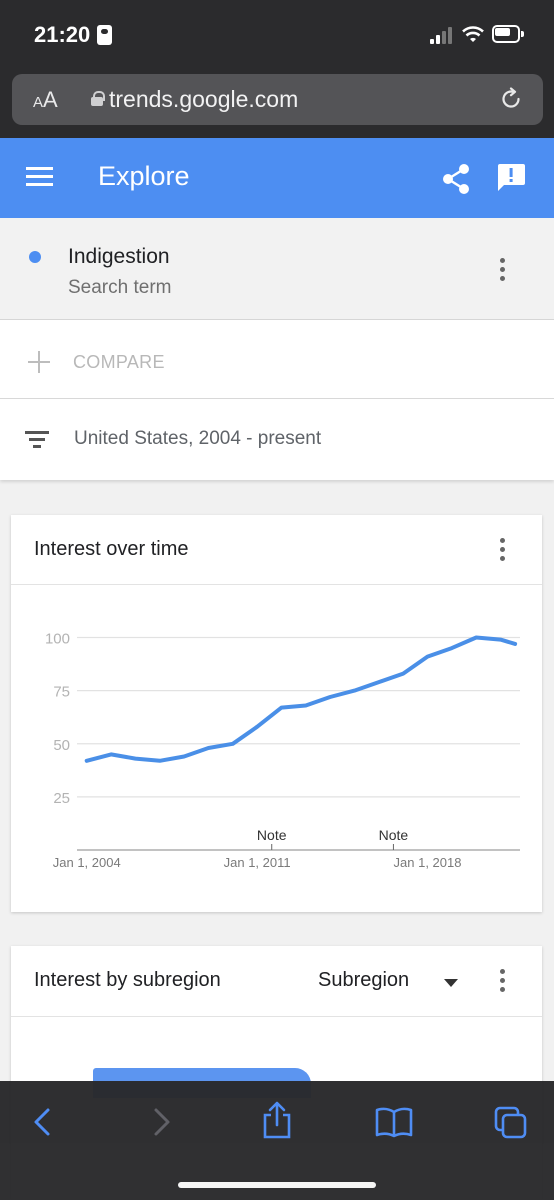 The width and height of the screenshot is (554, 1200). Describe the element at coordinates (511, 177) in the screenshot. I see `feedback-icon` at that location.